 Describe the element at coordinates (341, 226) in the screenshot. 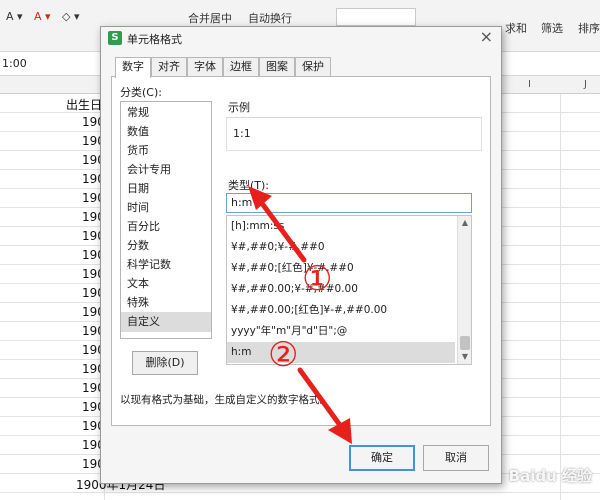

I see `format-item: [h]:mm:ss` at that location.